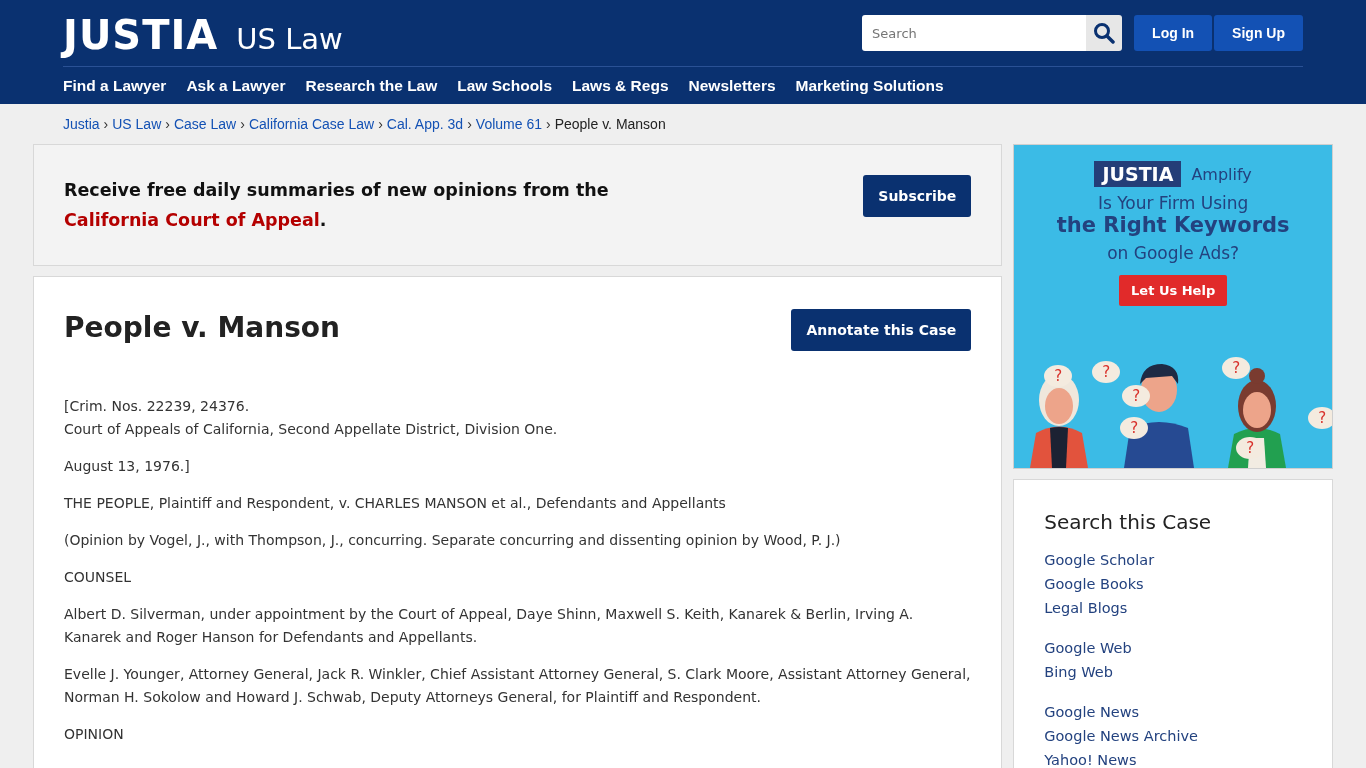 The width and height of the screenshot is (1366, 768). What do you see at coordinates (1138, 174) in the screenshot?
I see `ad-logo: JUSTIA` at bounding box center [1138, 174].